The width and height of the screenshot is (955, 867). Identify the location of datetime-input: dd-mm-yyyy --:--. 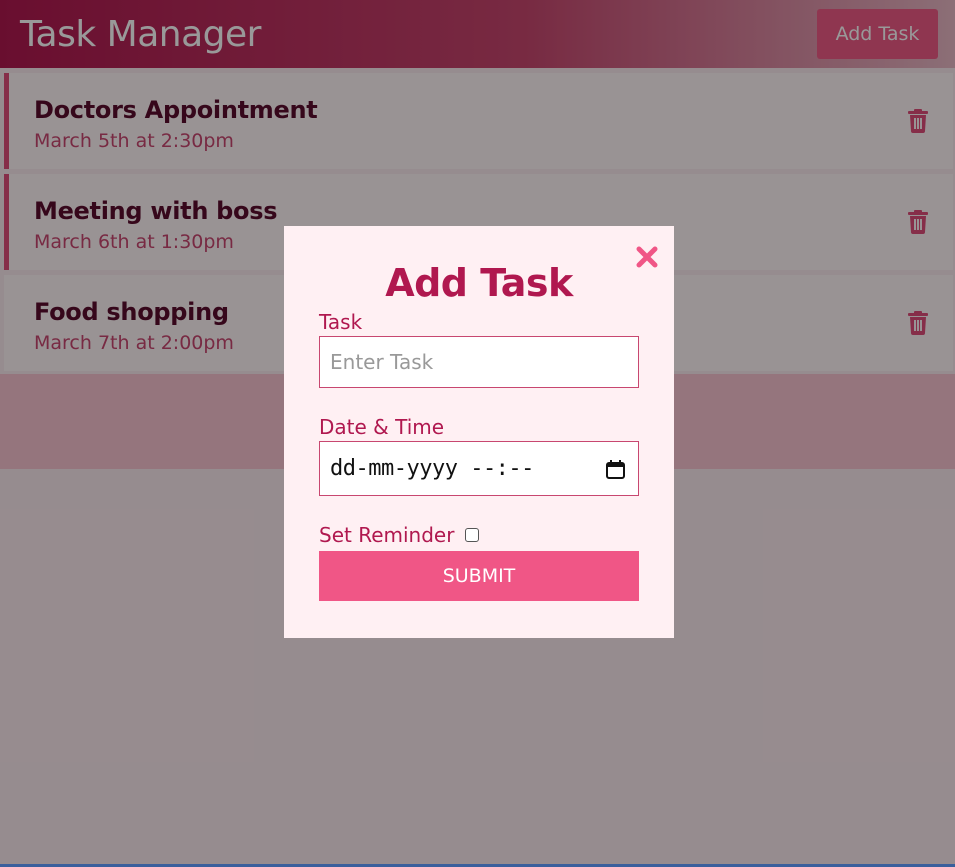
(479, 468).